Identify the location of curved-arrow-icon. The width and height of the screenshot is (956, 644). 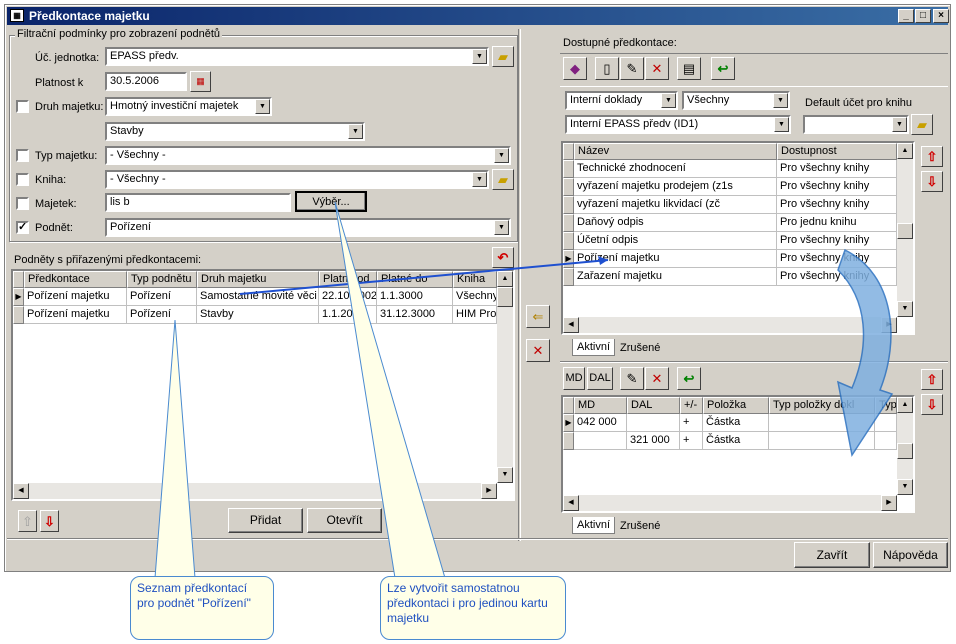
(865, 352).